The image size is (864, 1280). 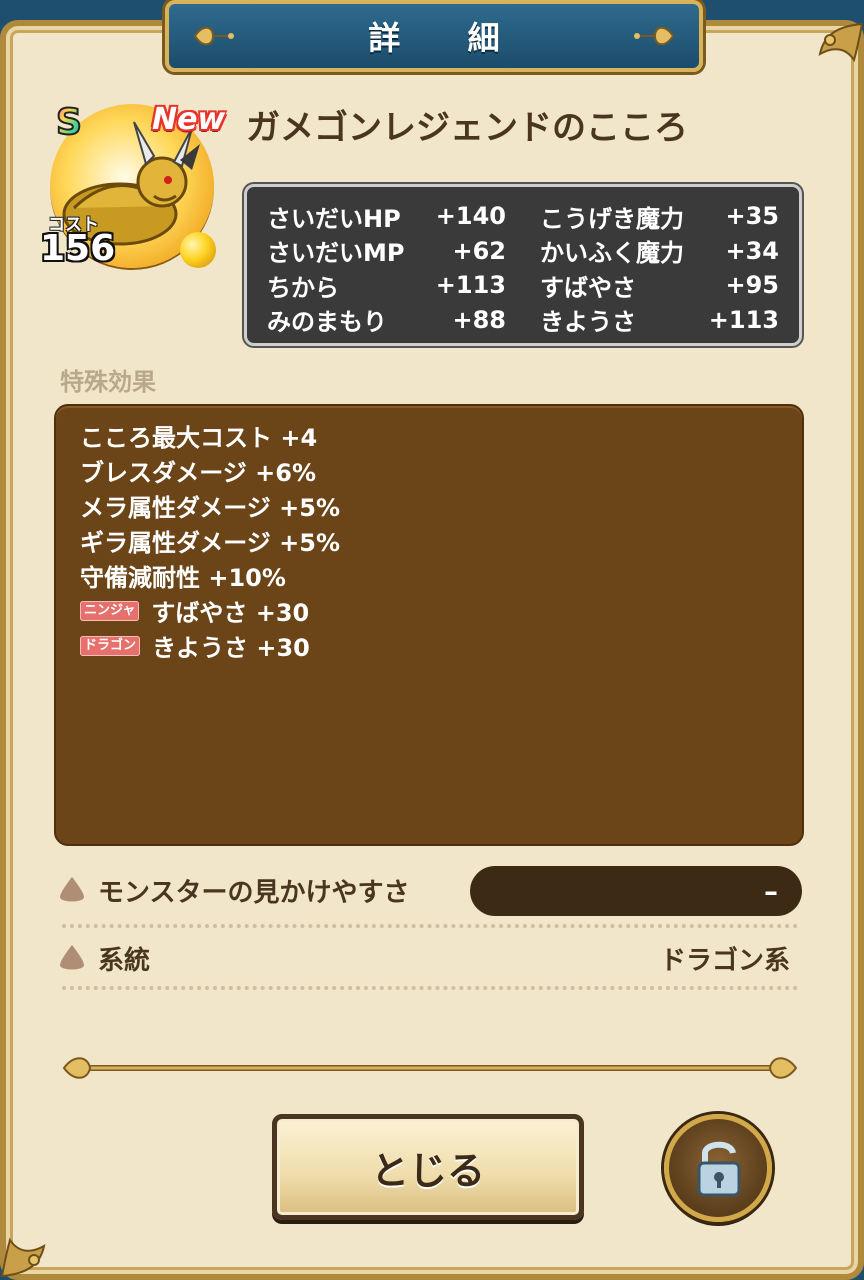 I want to click on stat-row: きようさ +113, so click(x=659, y=320).